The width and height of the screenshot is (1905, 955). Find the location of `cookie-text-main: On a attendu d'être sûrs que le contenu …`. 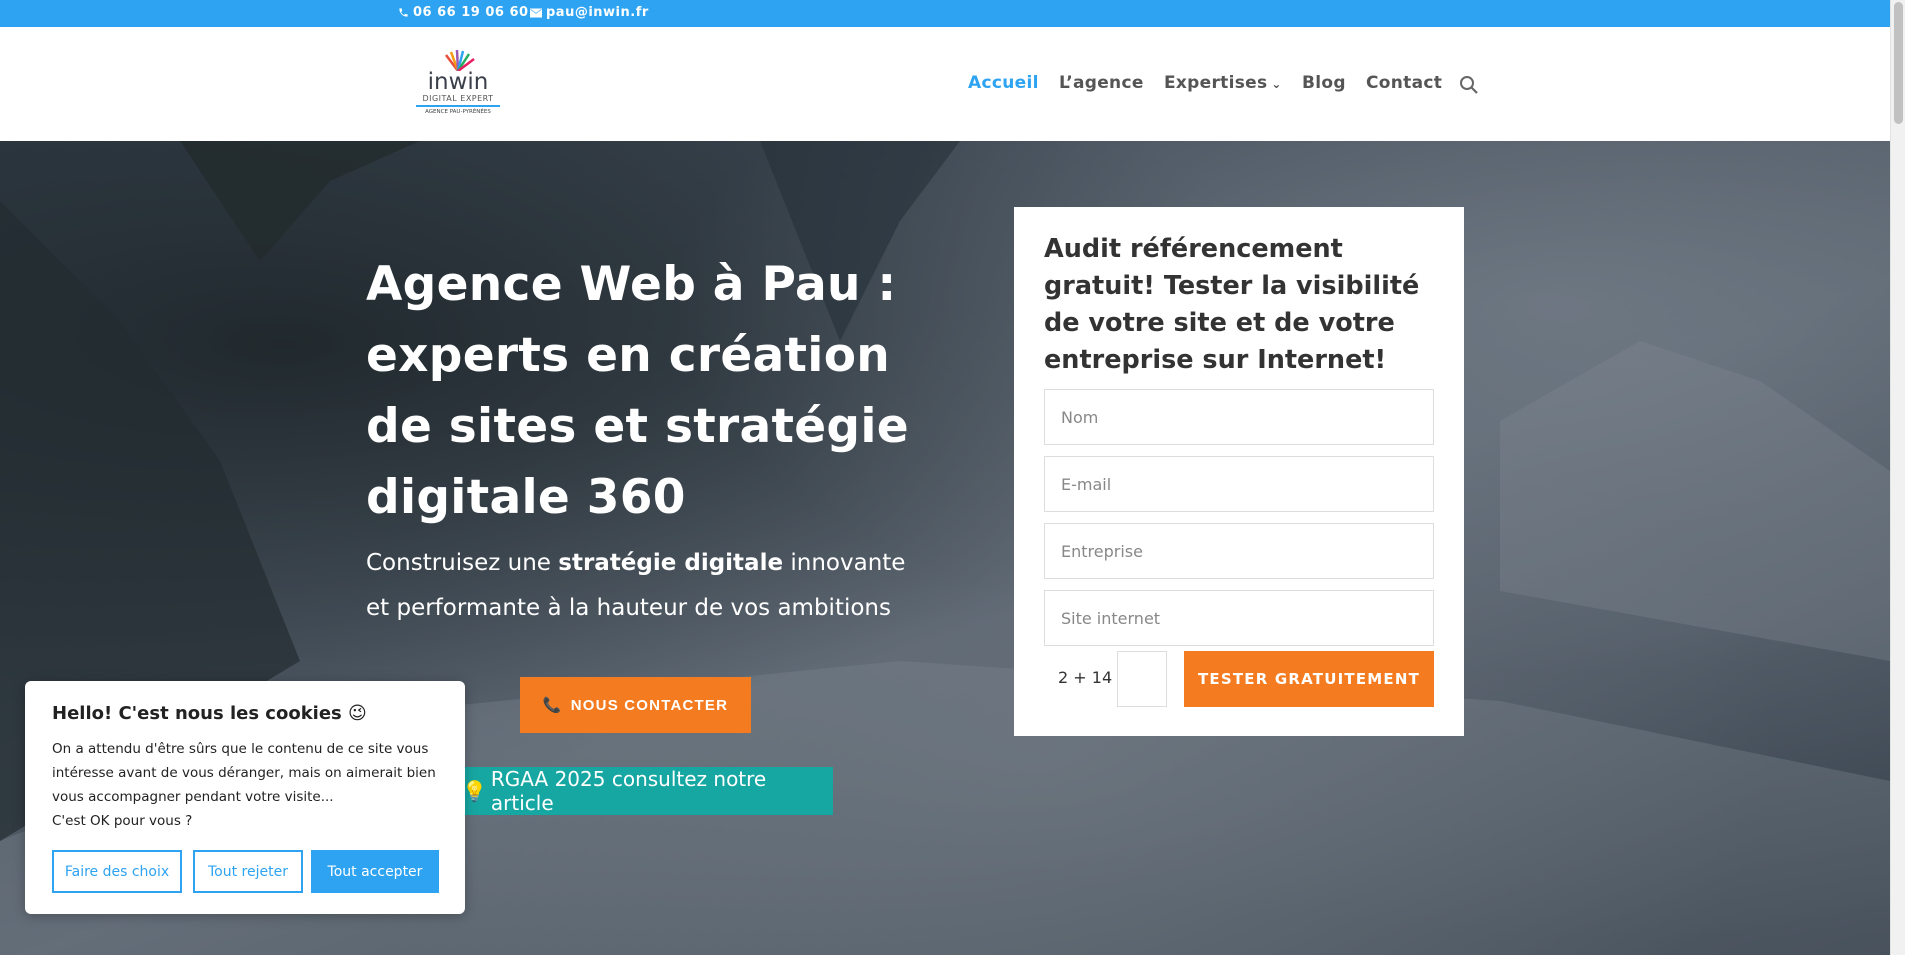

cookie-text-main: On a attendu d'être sûrs que le contenu … is located at coordinates (244, 773).